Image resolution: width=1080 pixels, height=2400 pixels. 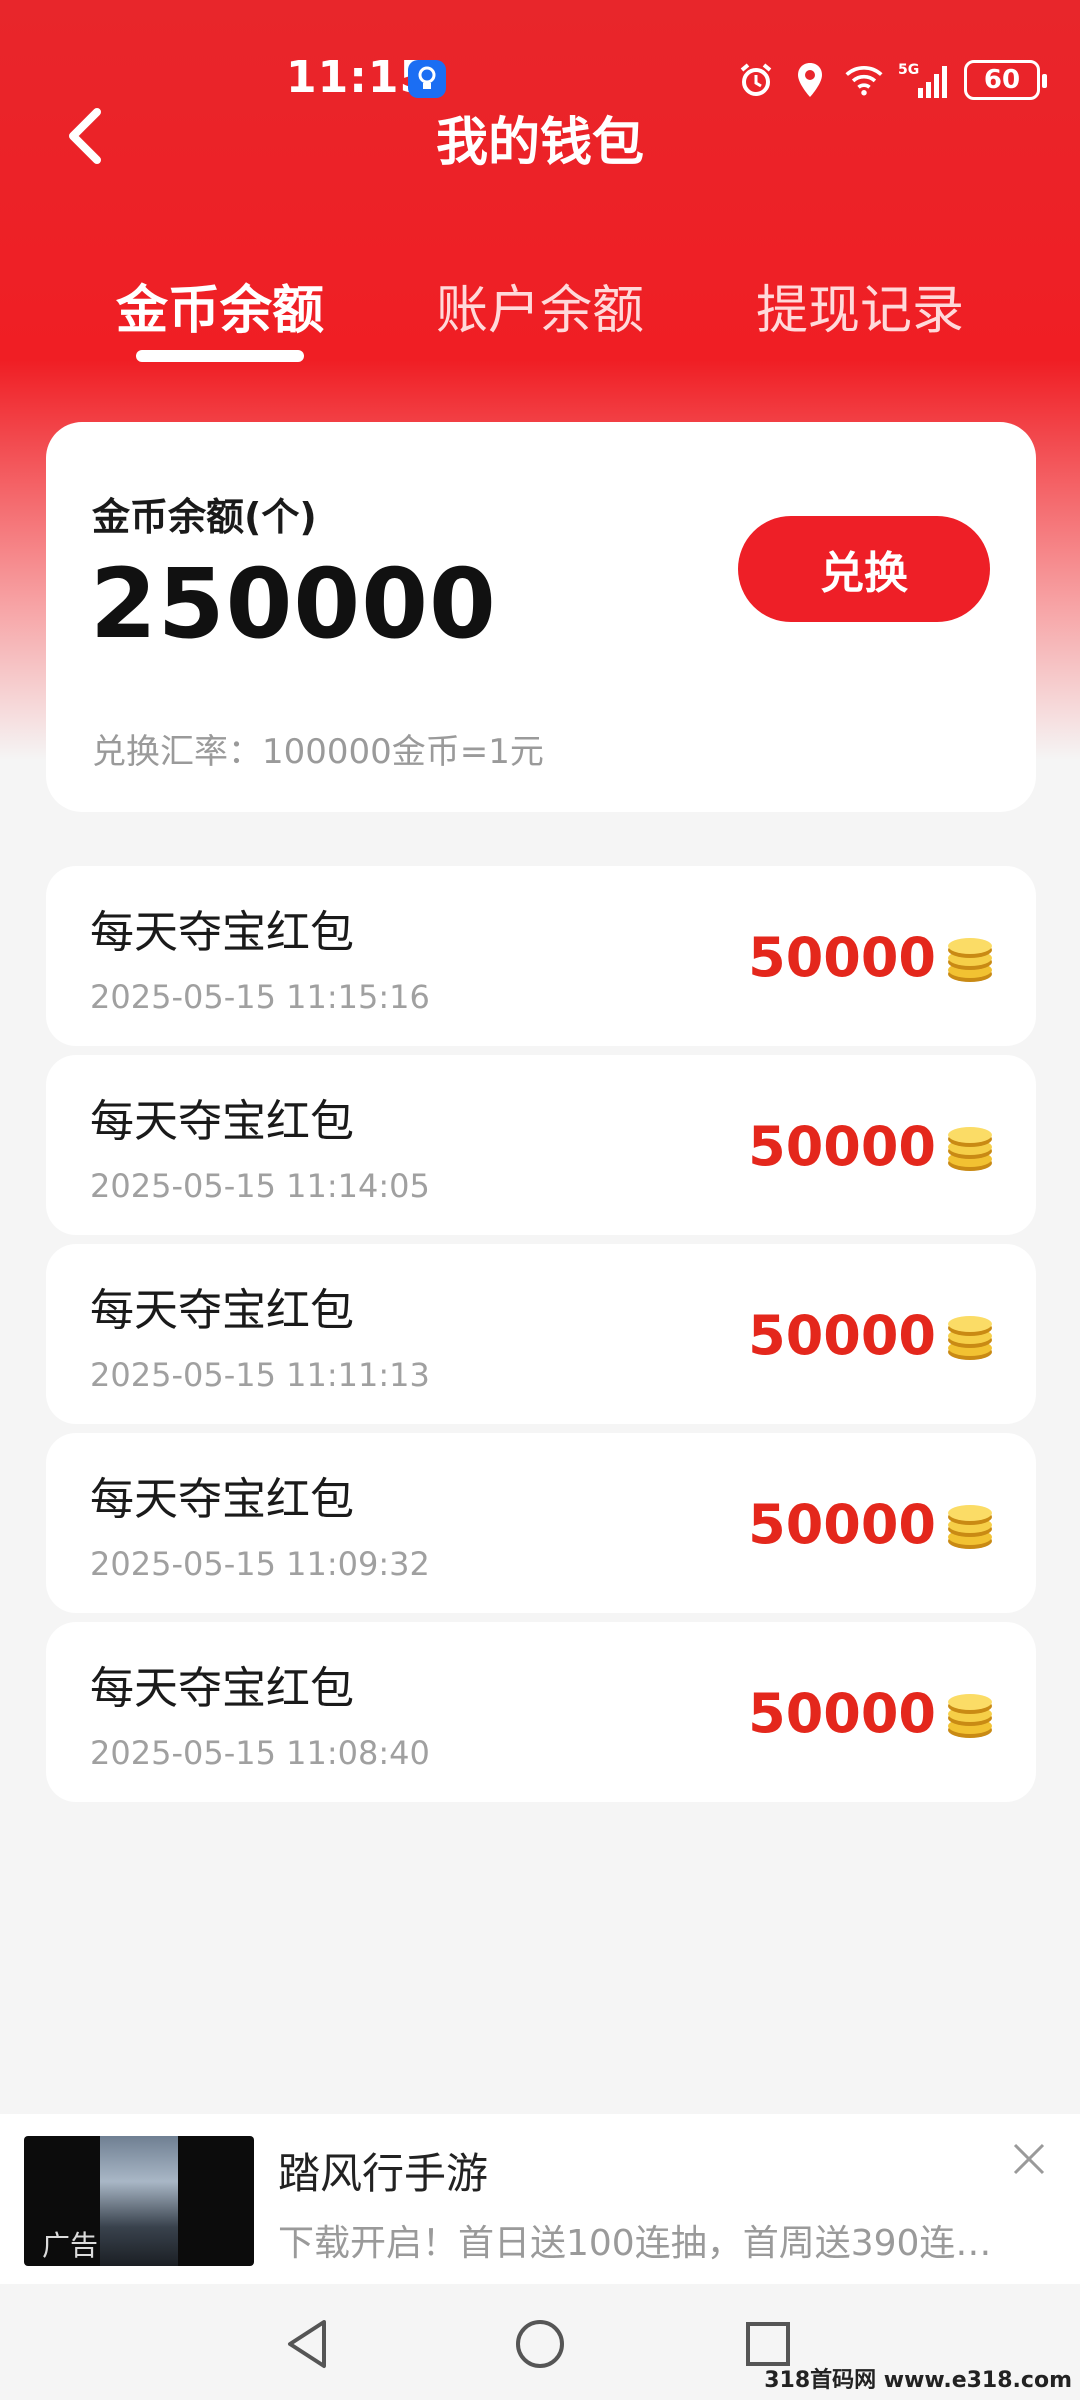 I want to click on status-icons: 5G 60, so click(x=891, y=80).